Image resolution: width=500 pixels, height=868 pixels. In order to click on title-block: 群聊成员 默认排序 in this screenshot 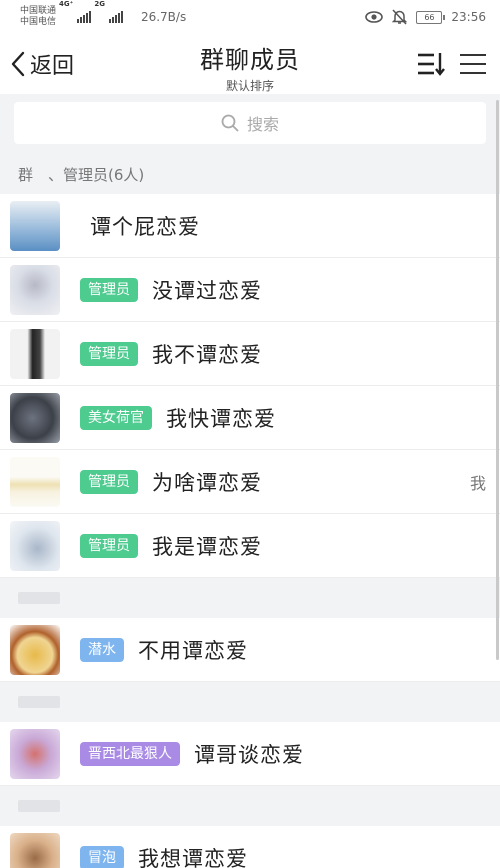, I will do `click(250, 67)`.